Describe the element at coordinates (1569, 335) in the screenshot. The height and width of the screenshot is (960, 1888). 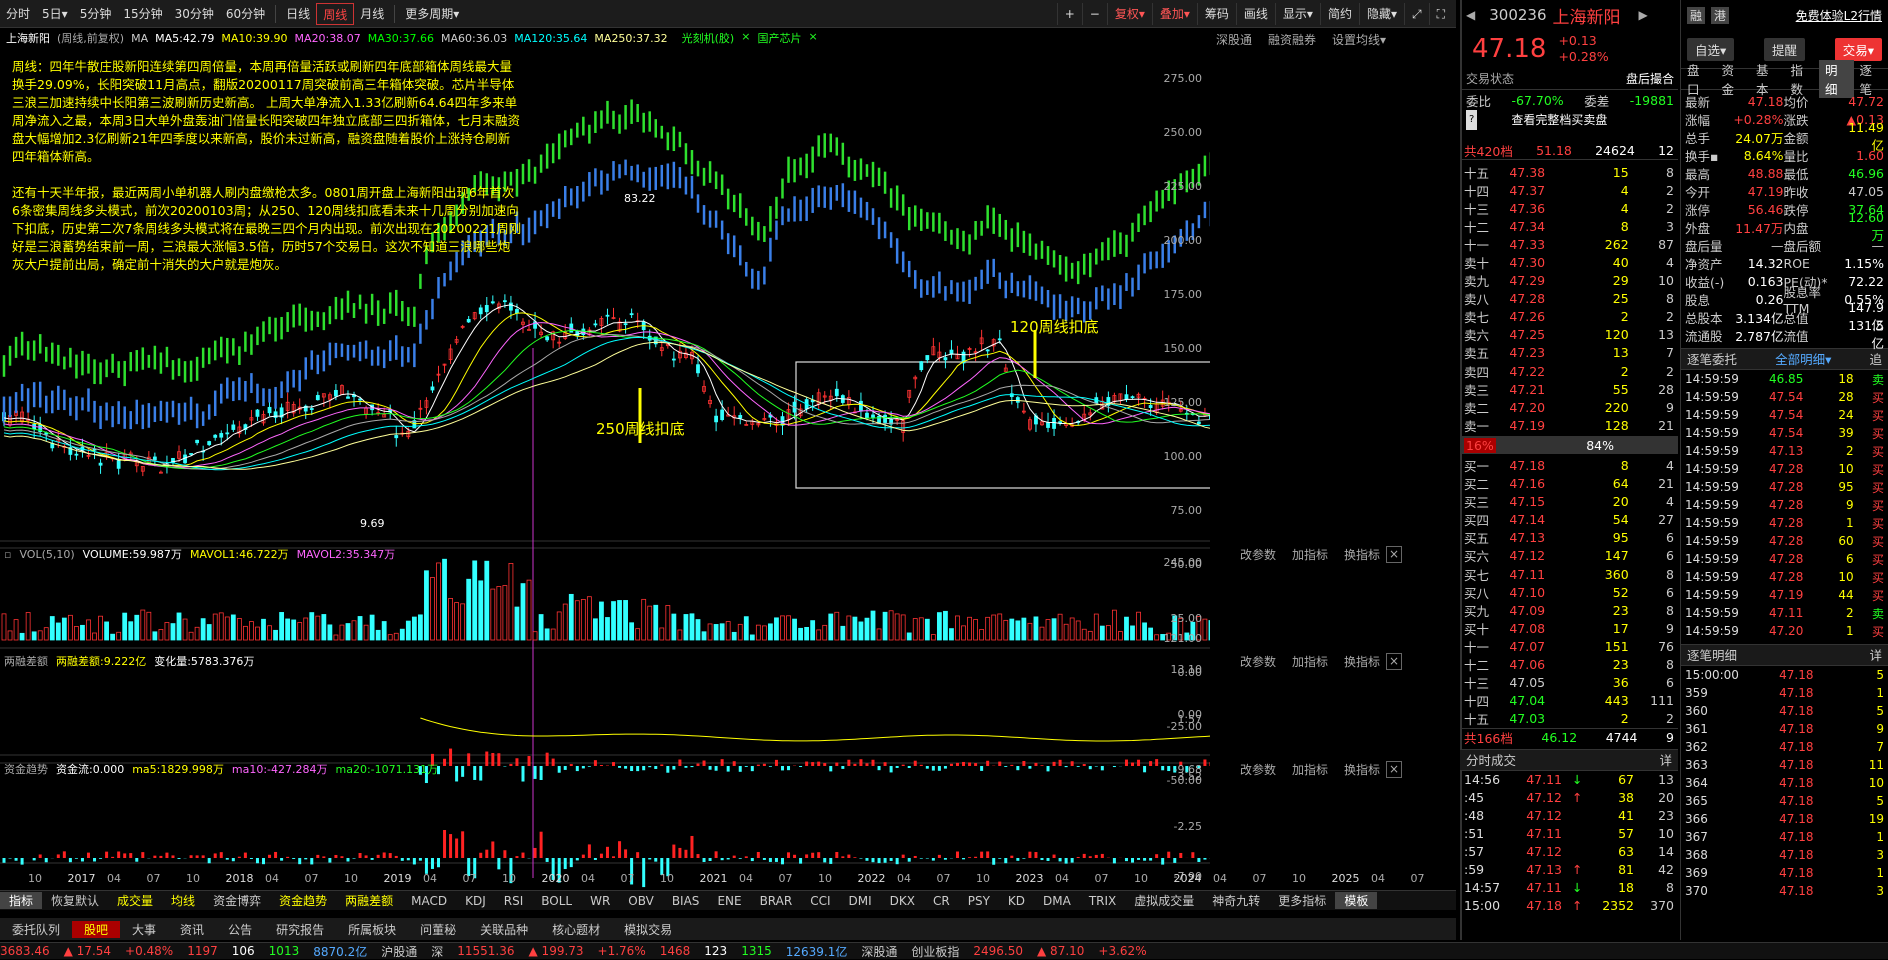
I see `book-row: 卖六47.2512013` at that location.